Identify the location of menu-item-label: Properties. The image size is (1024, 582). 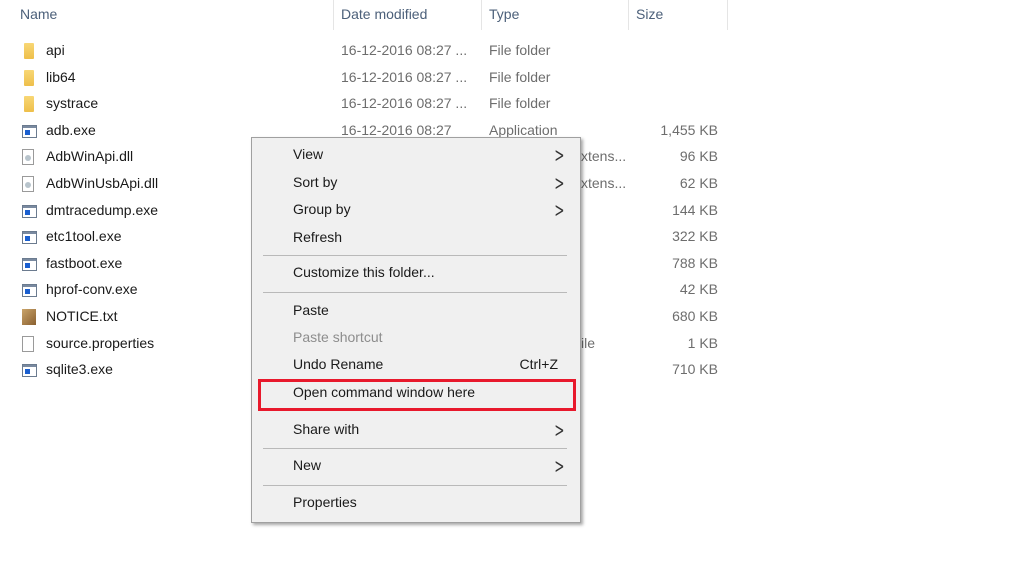
(325, 502).